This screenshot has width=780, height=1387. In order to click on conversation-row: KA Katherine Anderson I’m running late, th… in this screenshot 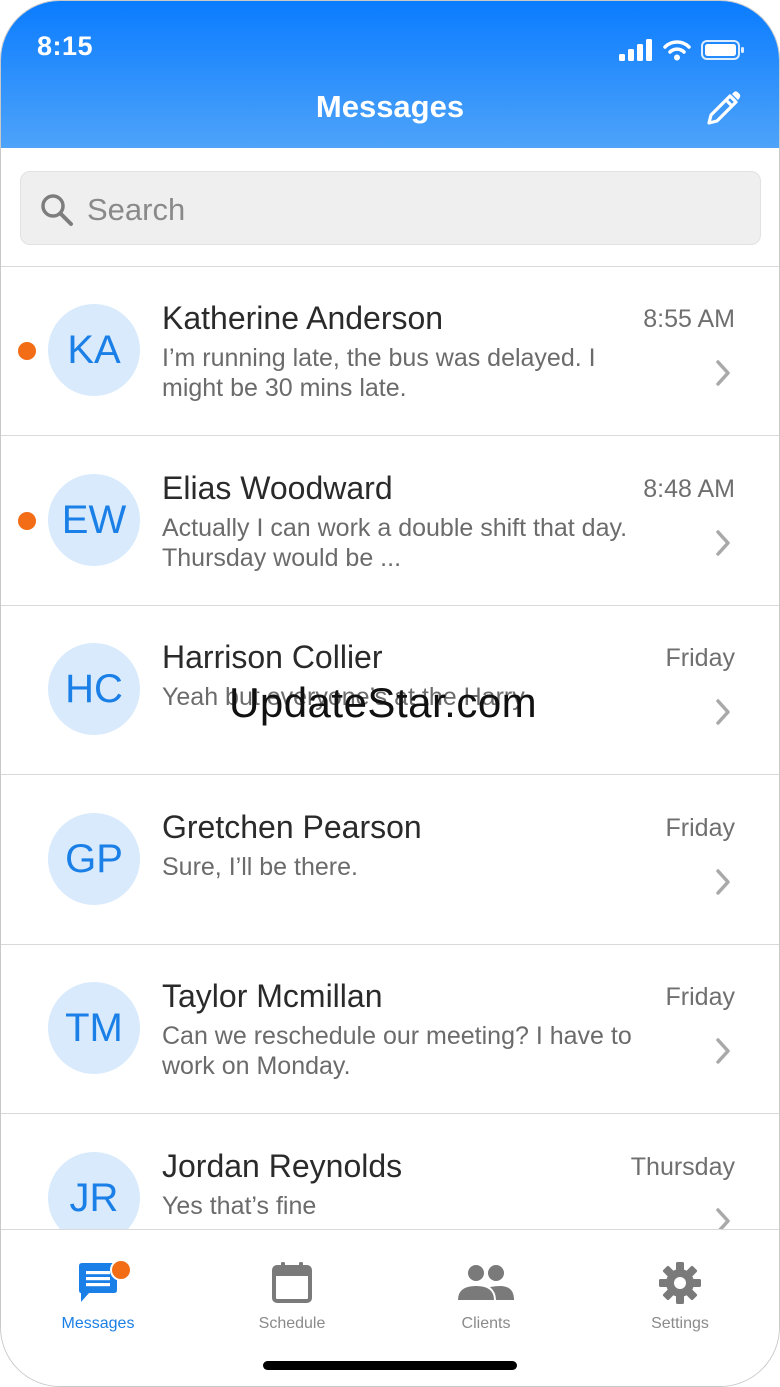, I will do `click(390, 351)`.